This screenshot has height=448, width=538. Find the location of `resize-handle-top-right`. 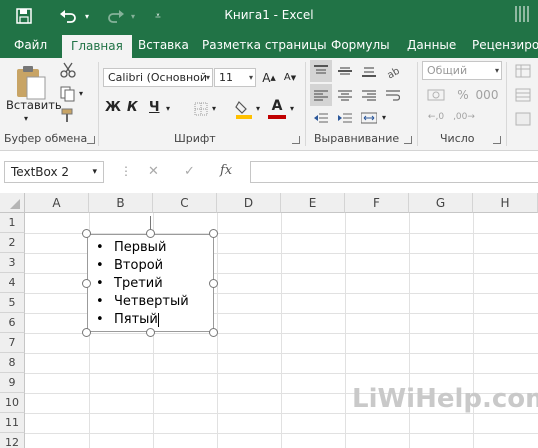

resize-handle-top-right is located at coordinates (213, 233).